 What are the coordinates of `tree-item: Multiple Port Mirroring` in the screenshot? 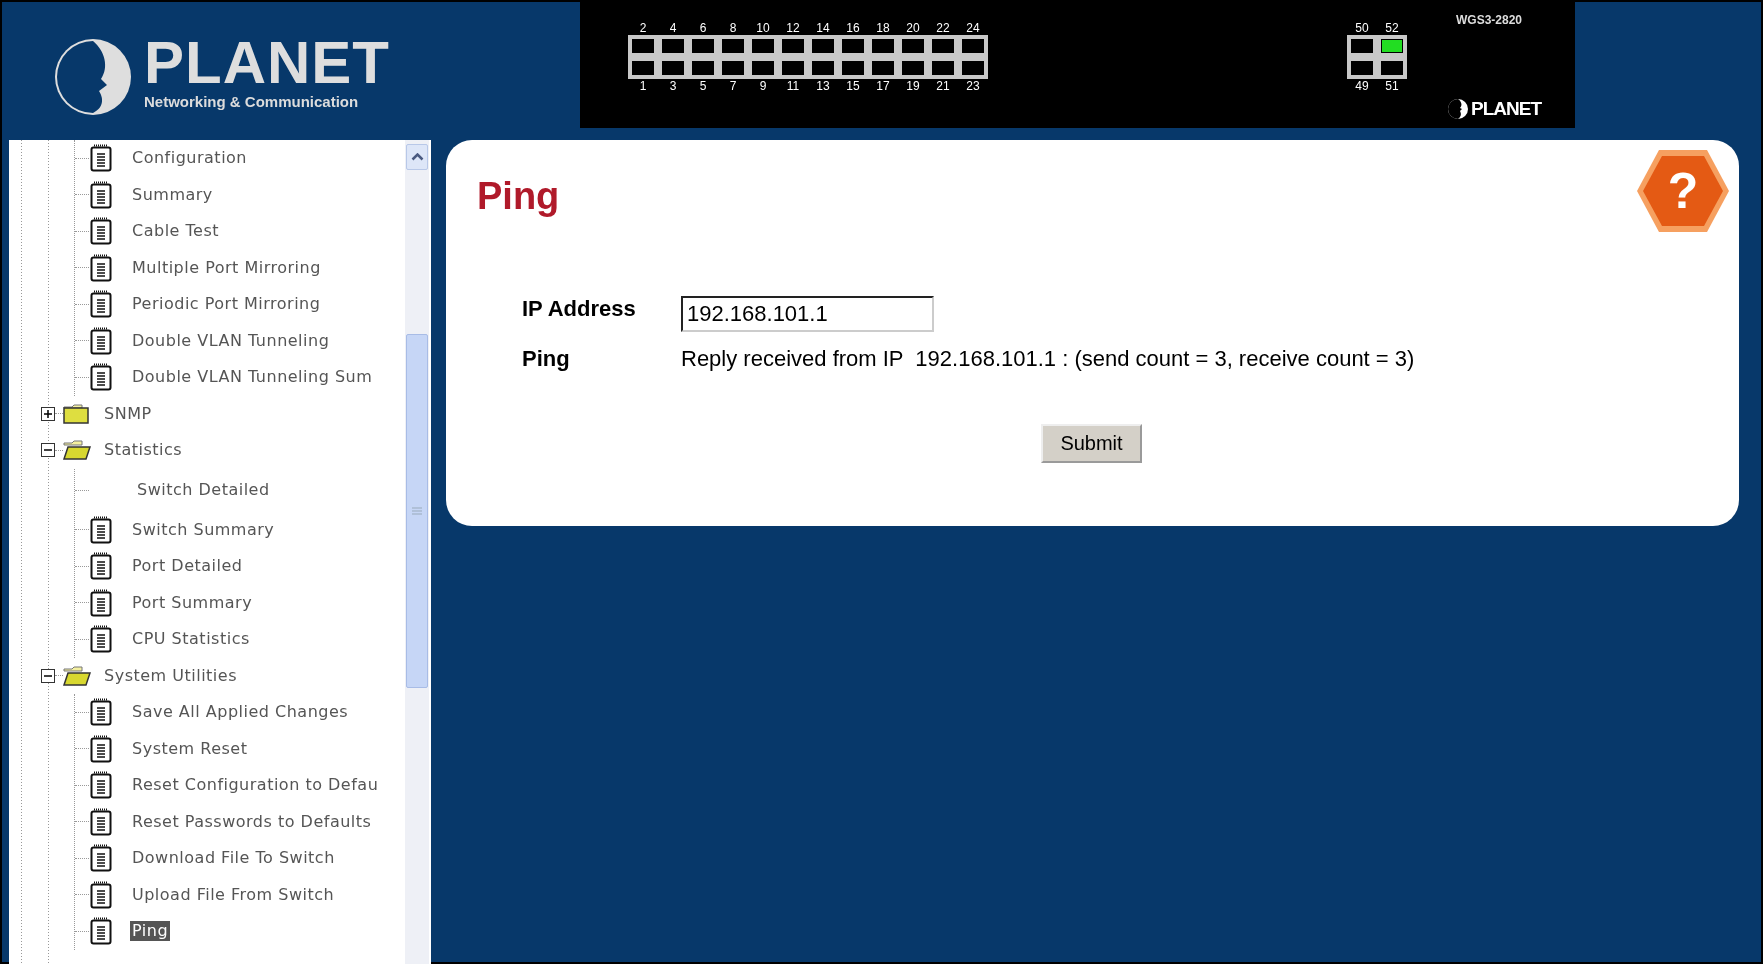 It's located at (226, 267).